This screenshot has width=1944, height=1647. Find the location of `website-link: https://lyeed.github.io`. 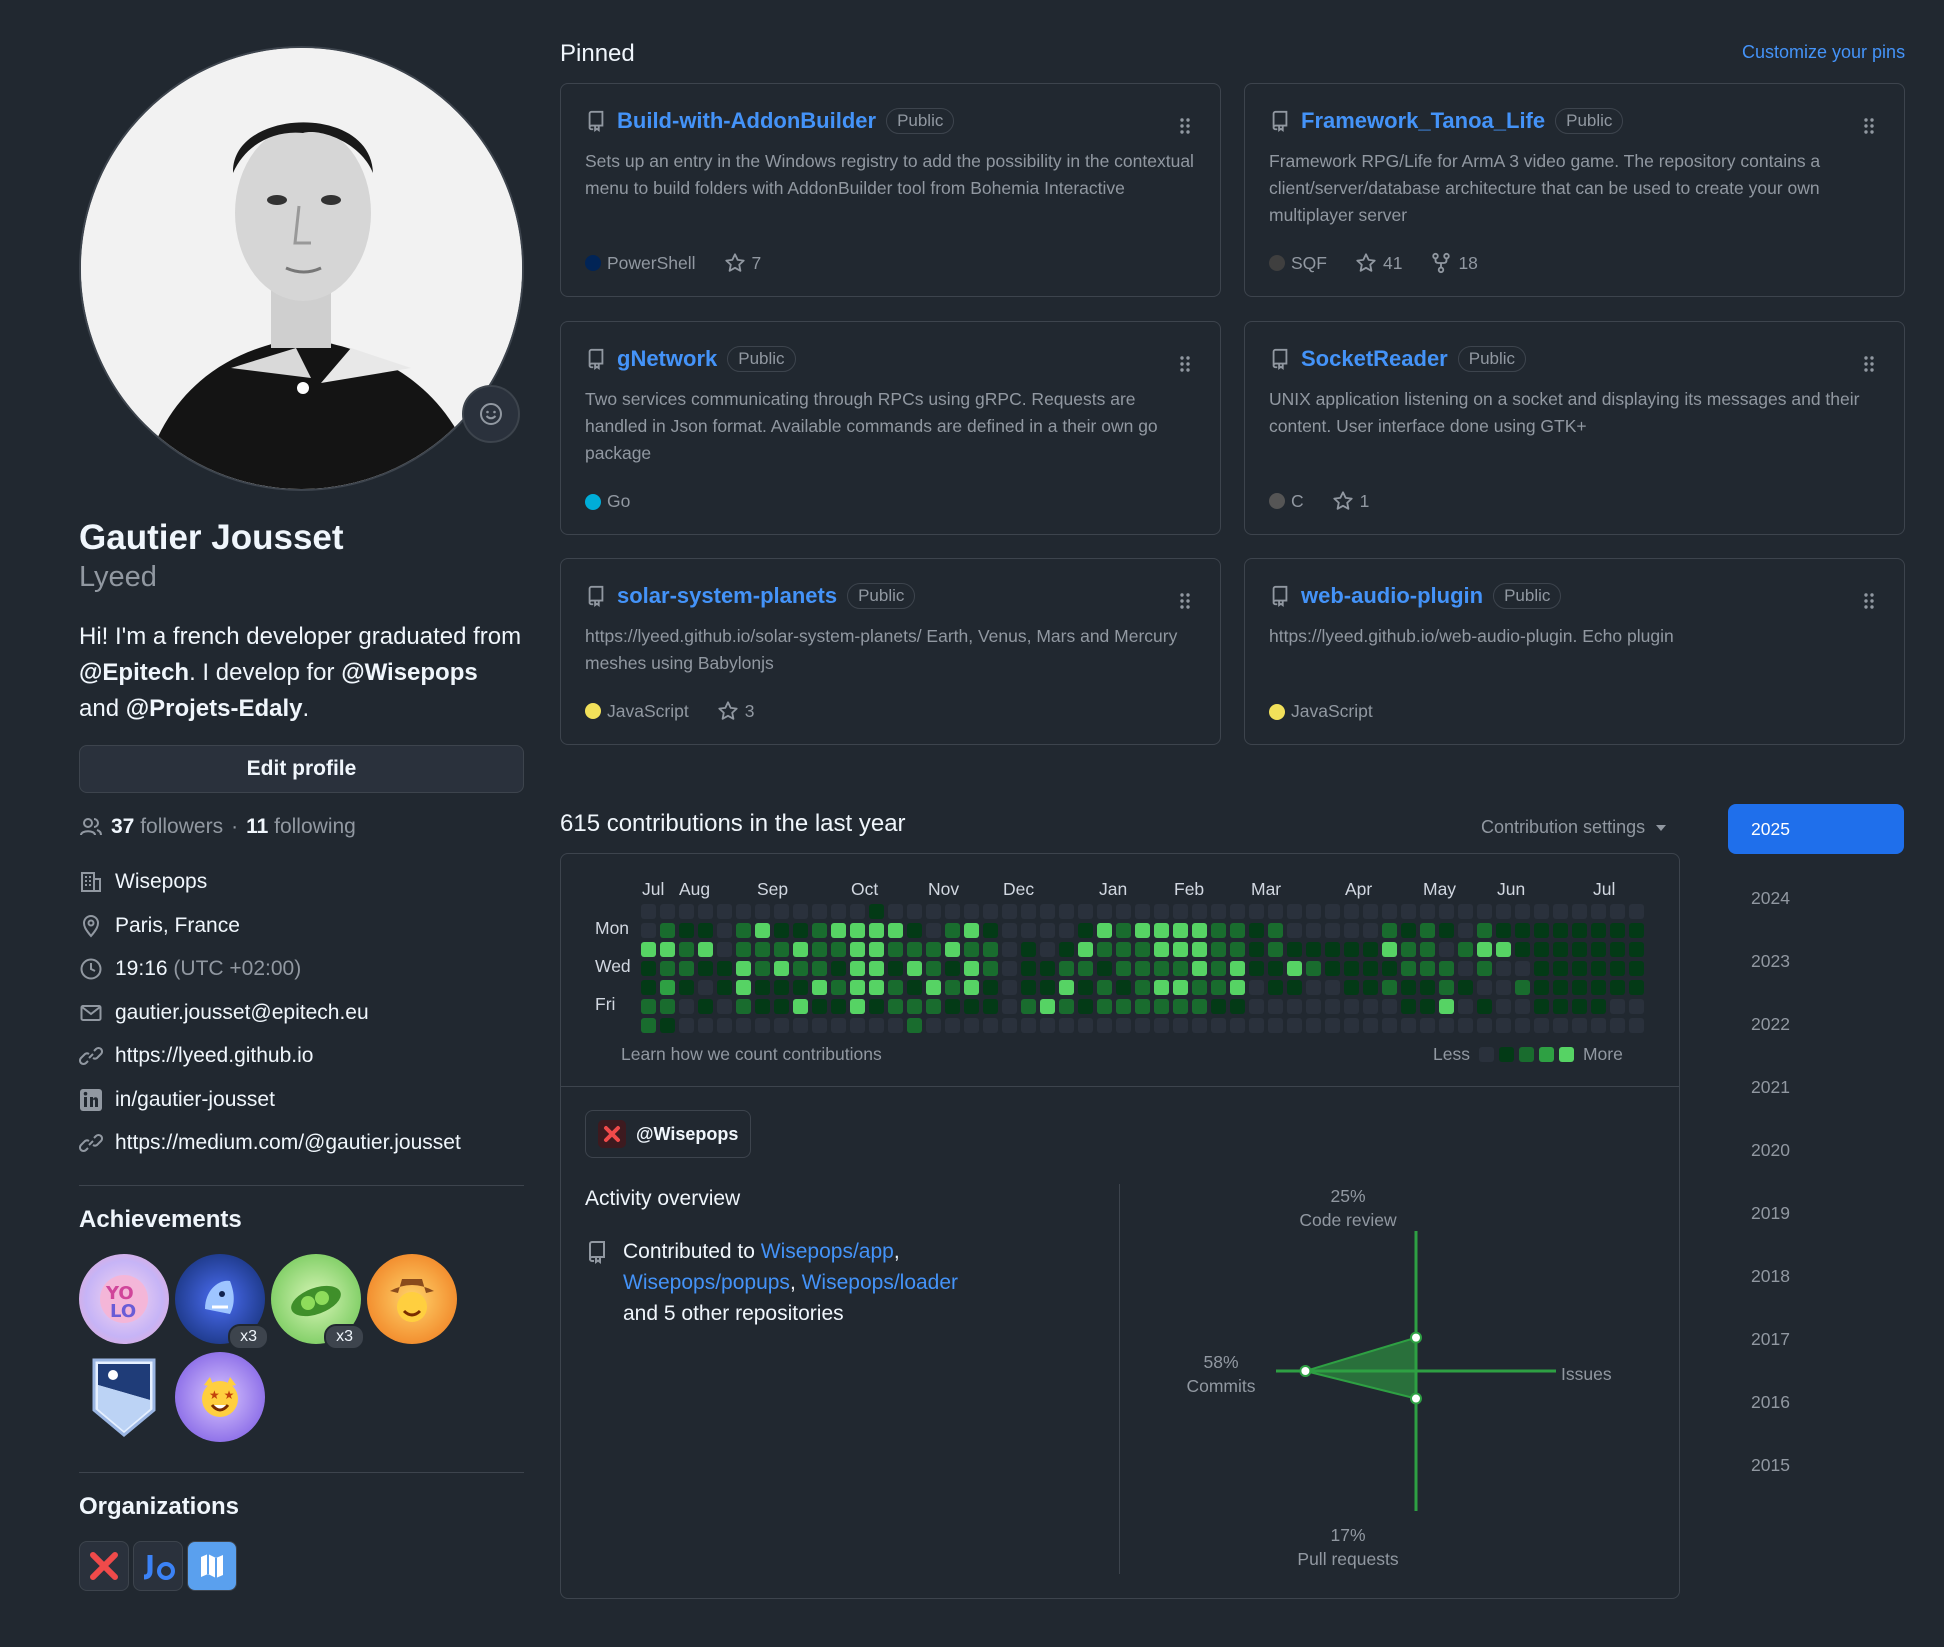

website-link: https://lyeed.github.io is located at coordinates (214, 1056).